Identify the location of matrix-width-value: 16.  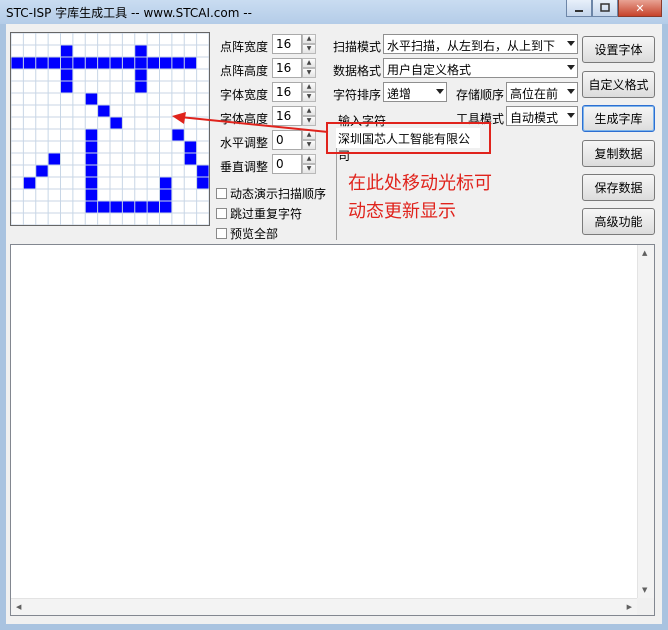
(287, 44).